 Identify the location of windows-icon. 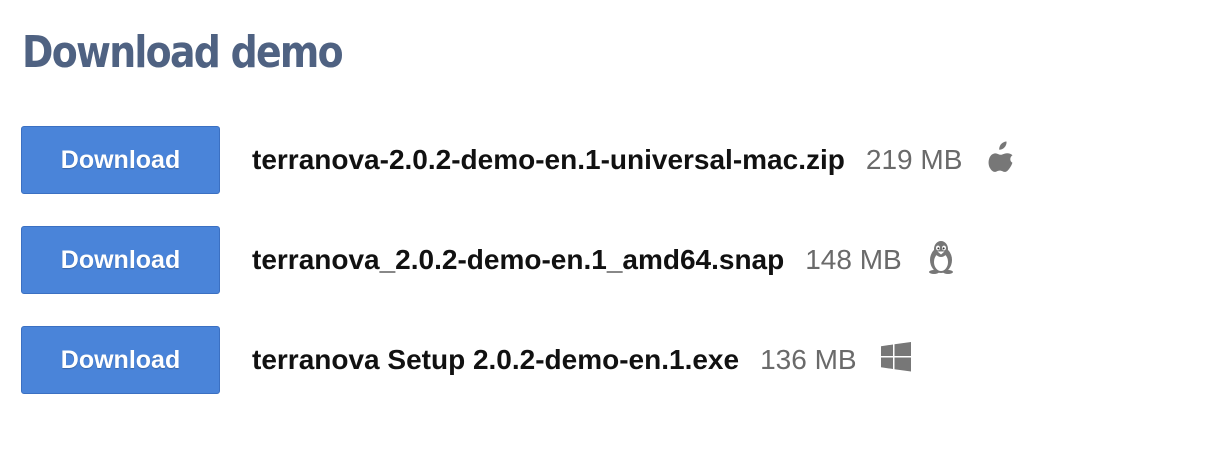
(895, 357).